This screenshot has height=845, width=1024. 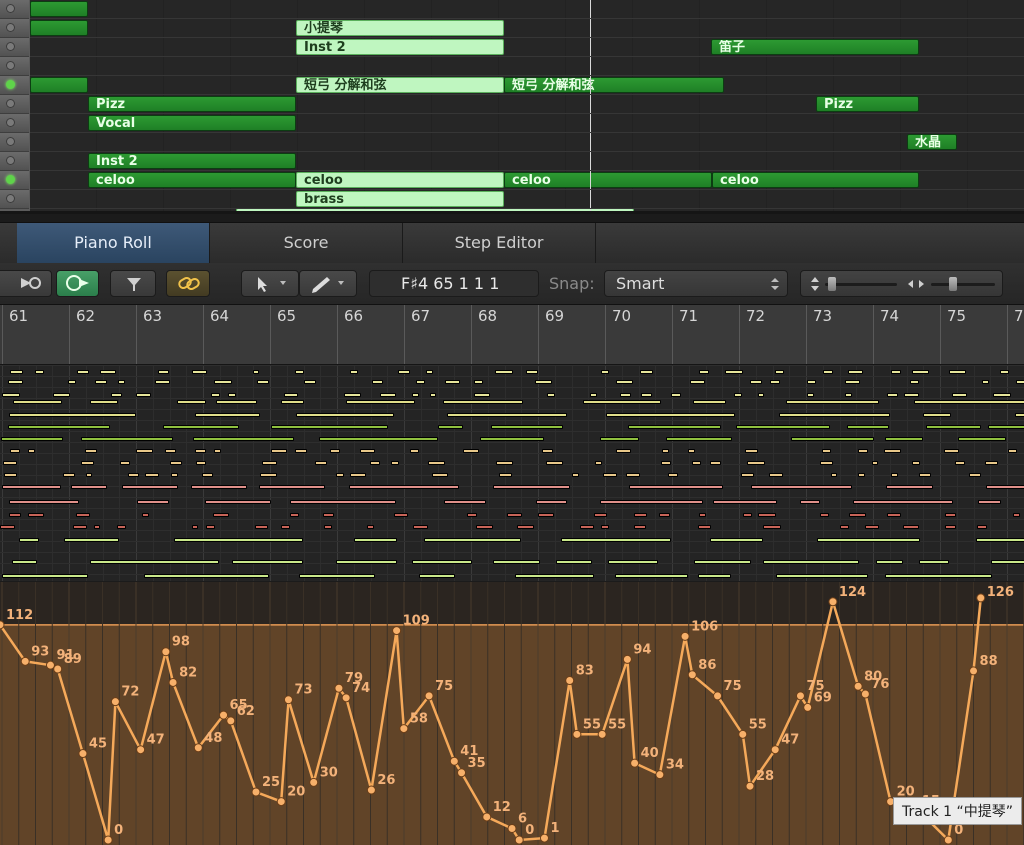 What do you see at coordinates (417, 334) in the screenshot?
I see `ruler-bar: 67` at bounding box center [417, 334].